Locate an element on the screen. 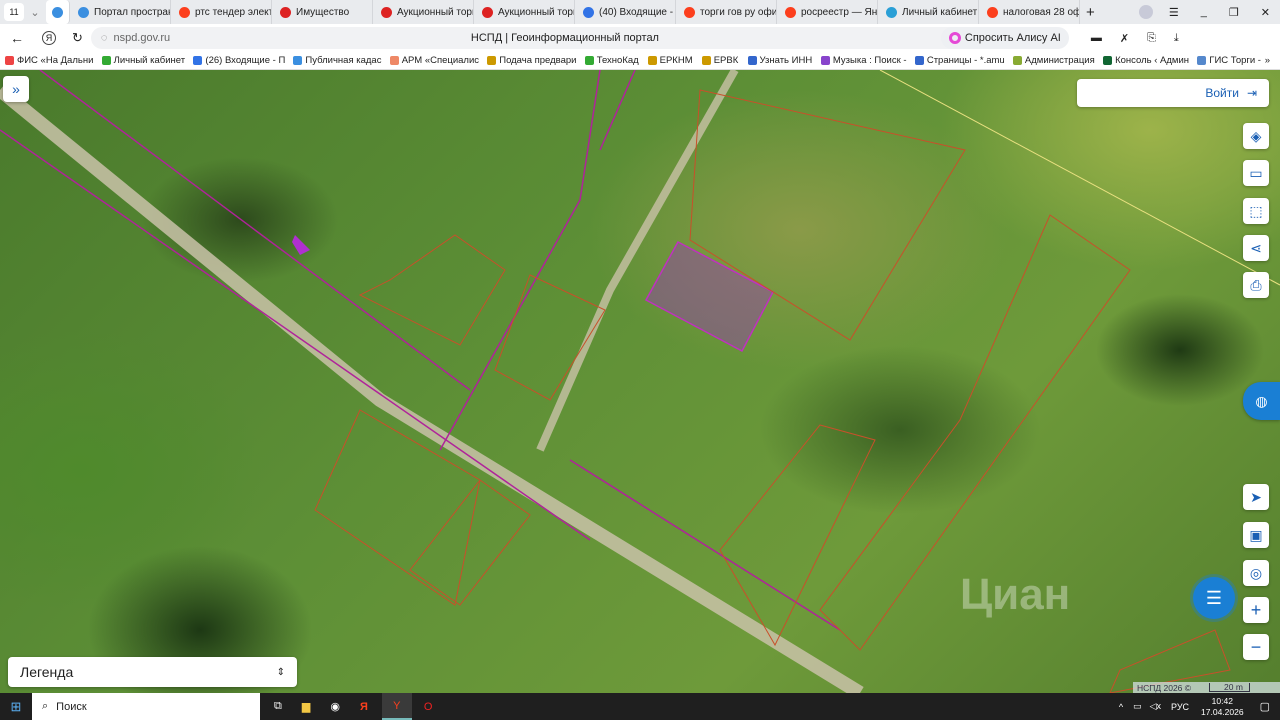  bookmark-item: Публичная кадас is located at coordinates (336, 60).